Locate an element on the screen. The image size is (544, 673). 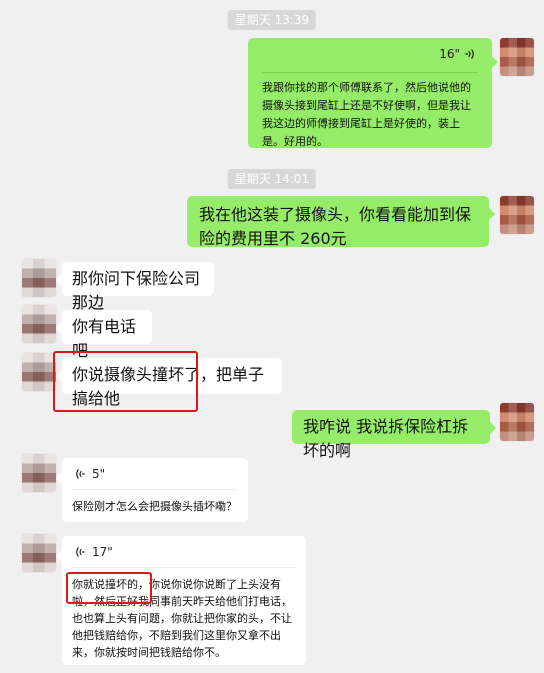
message-left-3: 那你问下保险公司那边 is located at coordinates (135, 287).